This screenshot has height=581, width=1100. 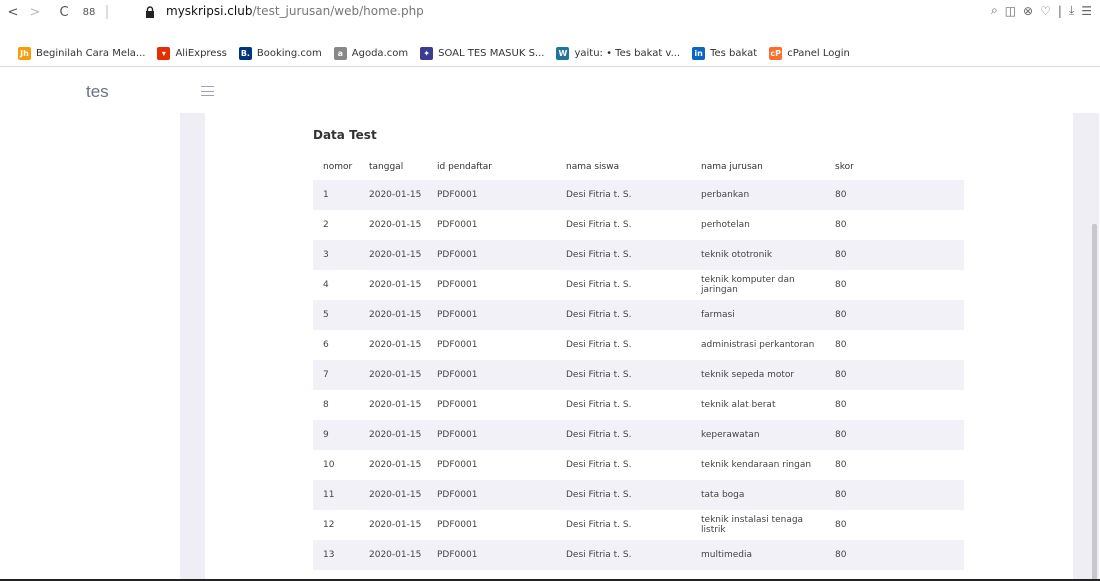 I want to click on linkedin-icon: in, so click(x=699, y=53).